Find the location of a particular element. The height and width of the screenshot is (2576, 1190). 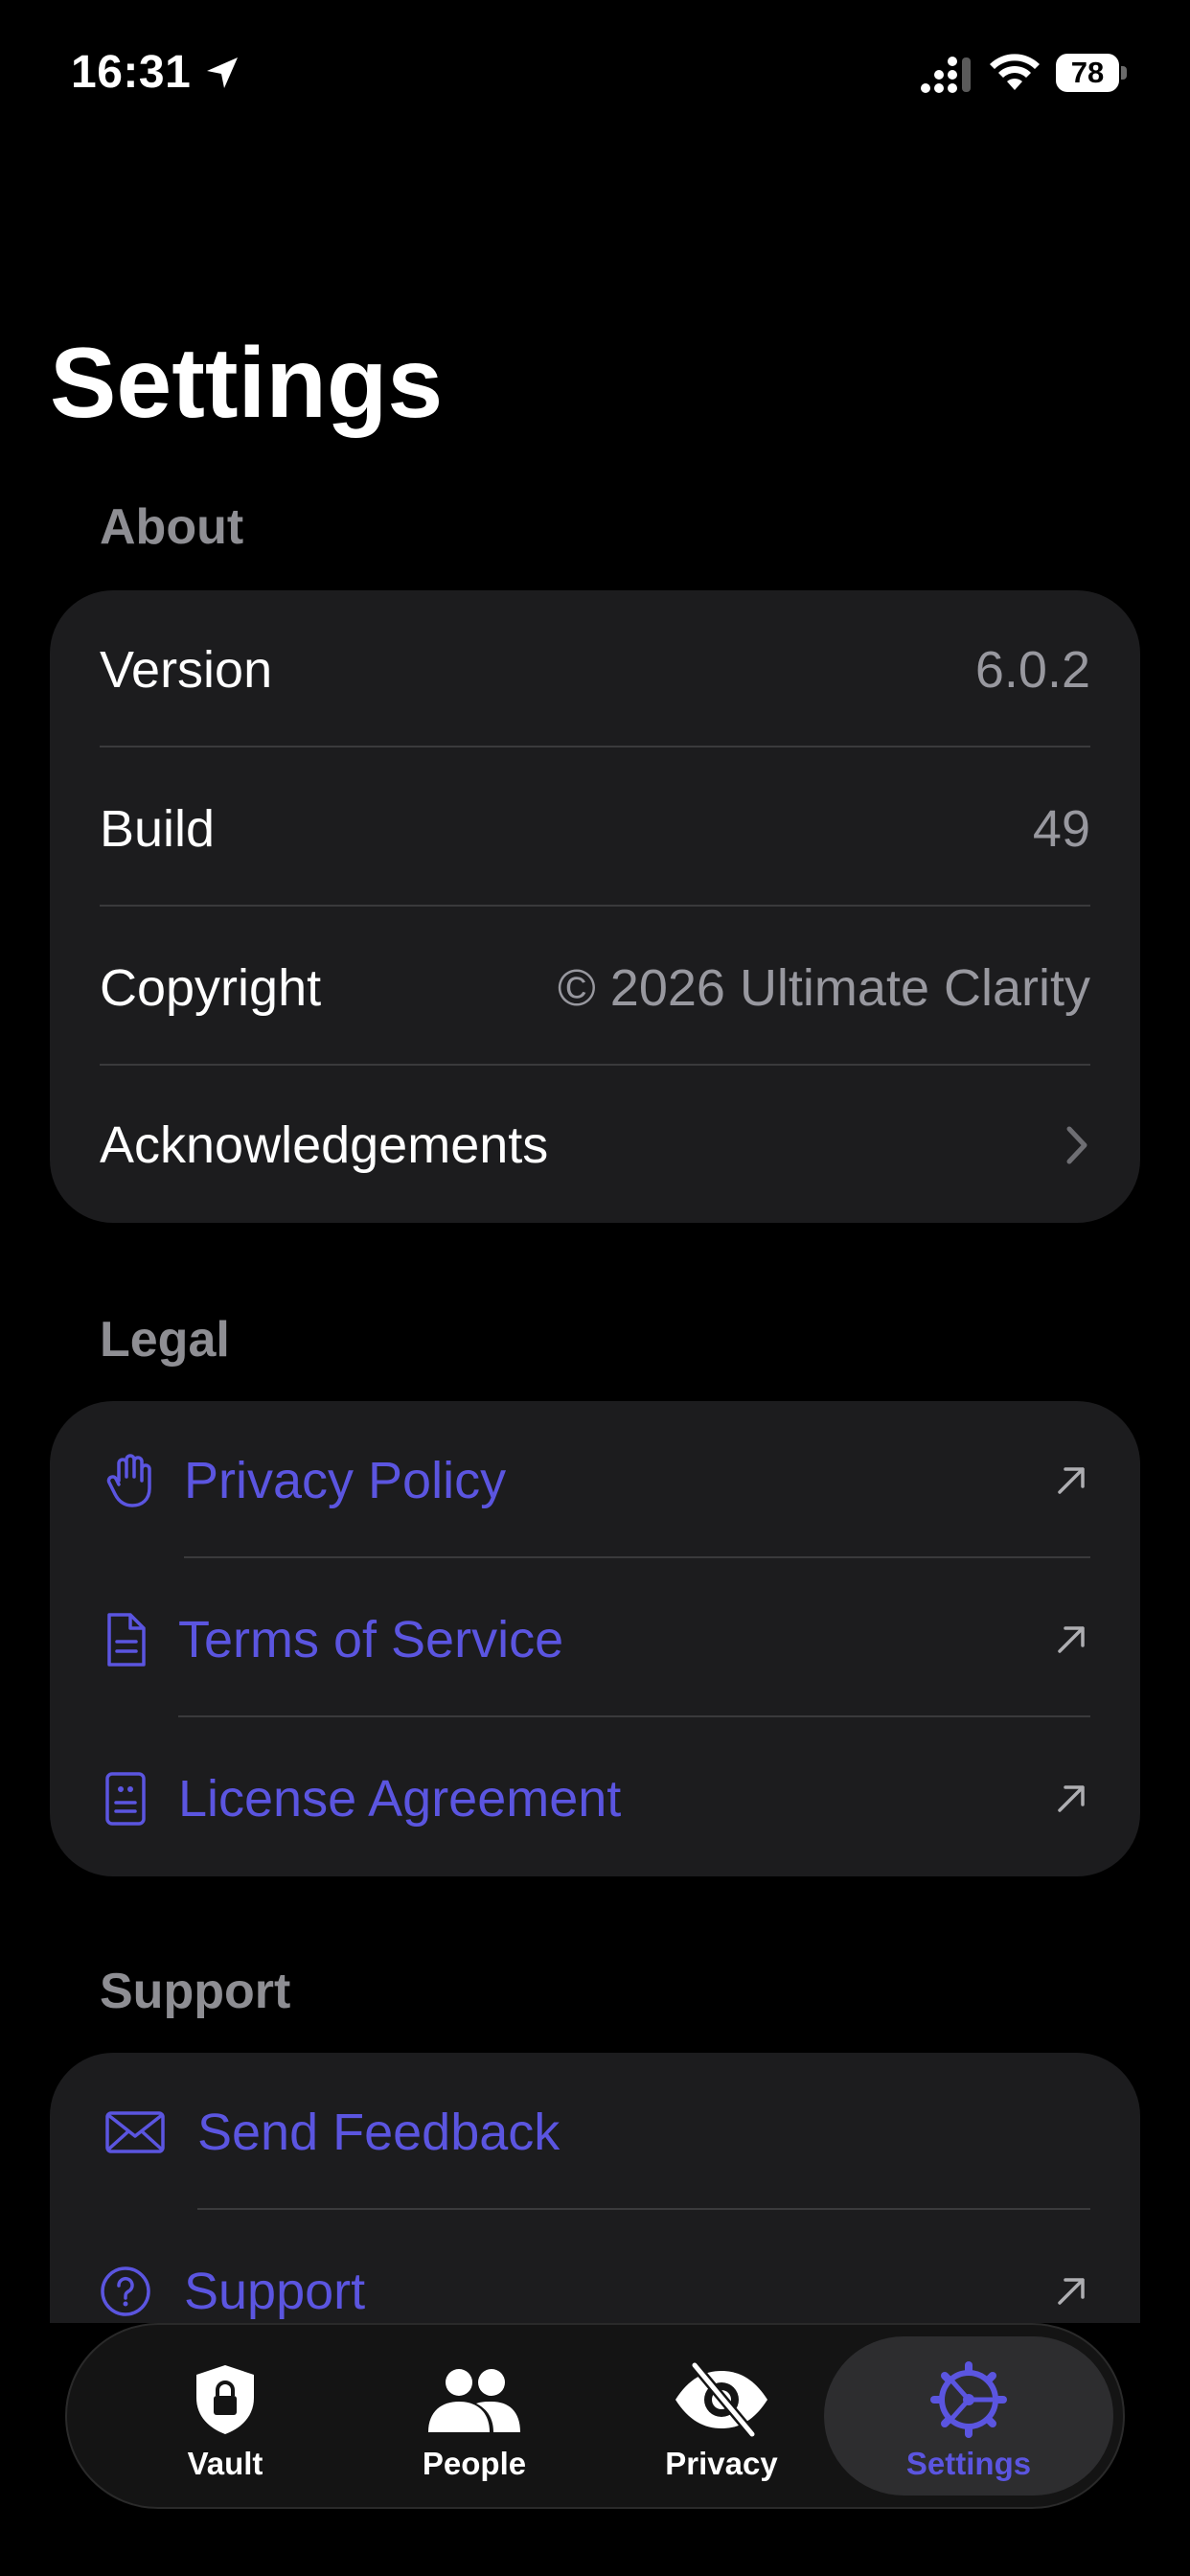

support-card: Send Feedback Support is located at coordinates (595, 2188).